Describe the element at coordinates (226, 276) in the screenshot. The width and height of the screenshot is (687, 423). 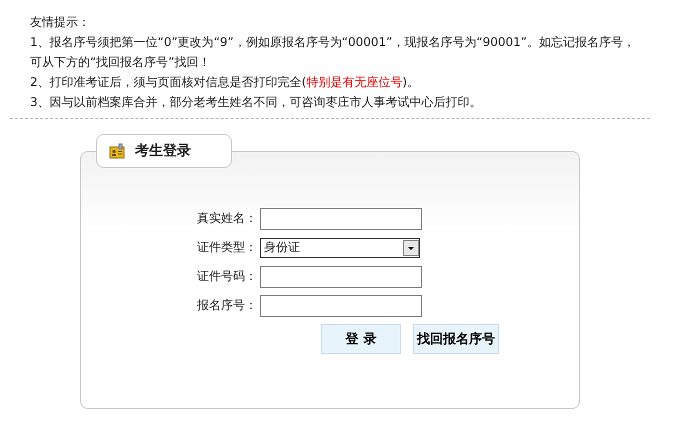
I see `field-label: 证件号码：` at that location.